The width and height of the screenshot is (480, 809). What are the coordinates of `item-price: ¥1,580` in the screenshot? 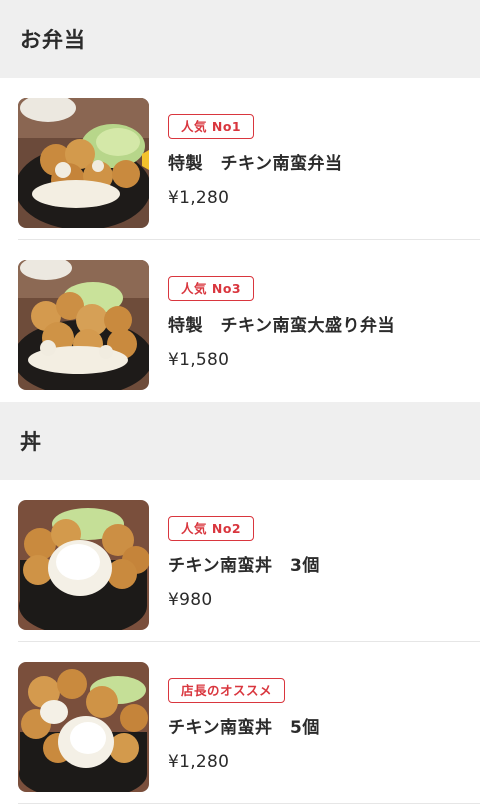 It's located at (199, 360).